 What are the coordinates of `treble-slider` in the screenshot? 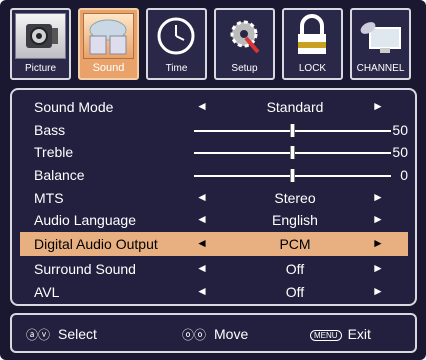 It's located at (292, 152).